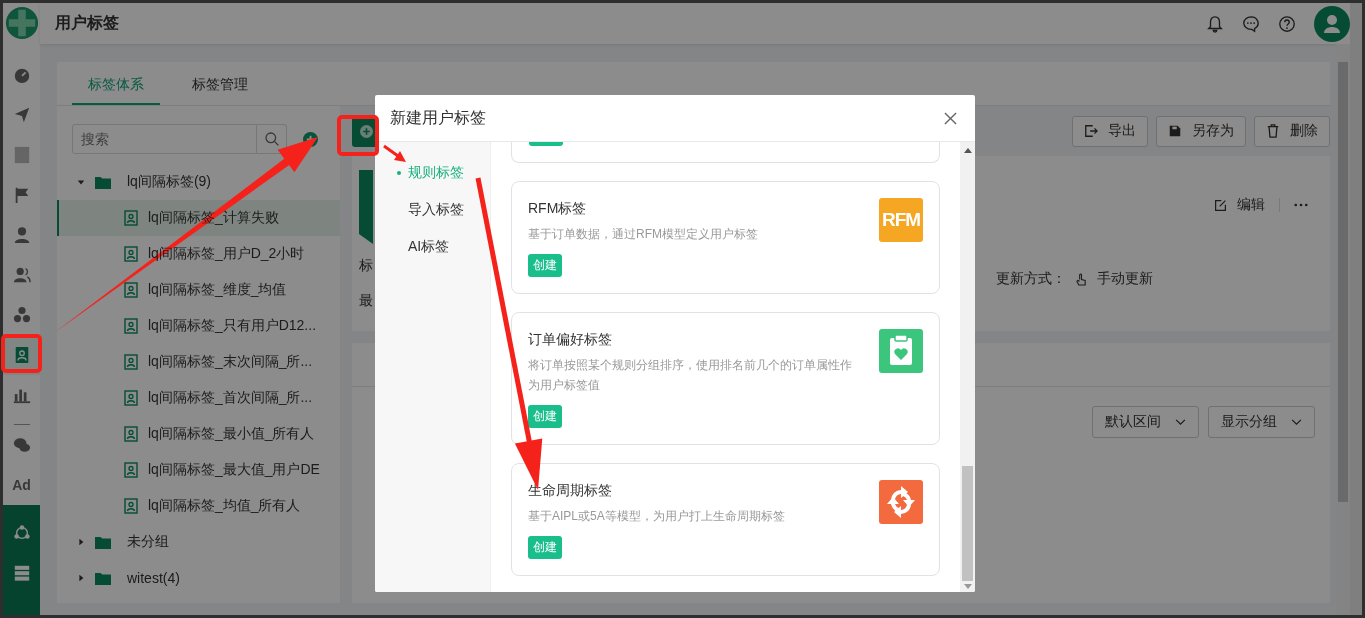  I want to click on block-icon, so click(21, 155).